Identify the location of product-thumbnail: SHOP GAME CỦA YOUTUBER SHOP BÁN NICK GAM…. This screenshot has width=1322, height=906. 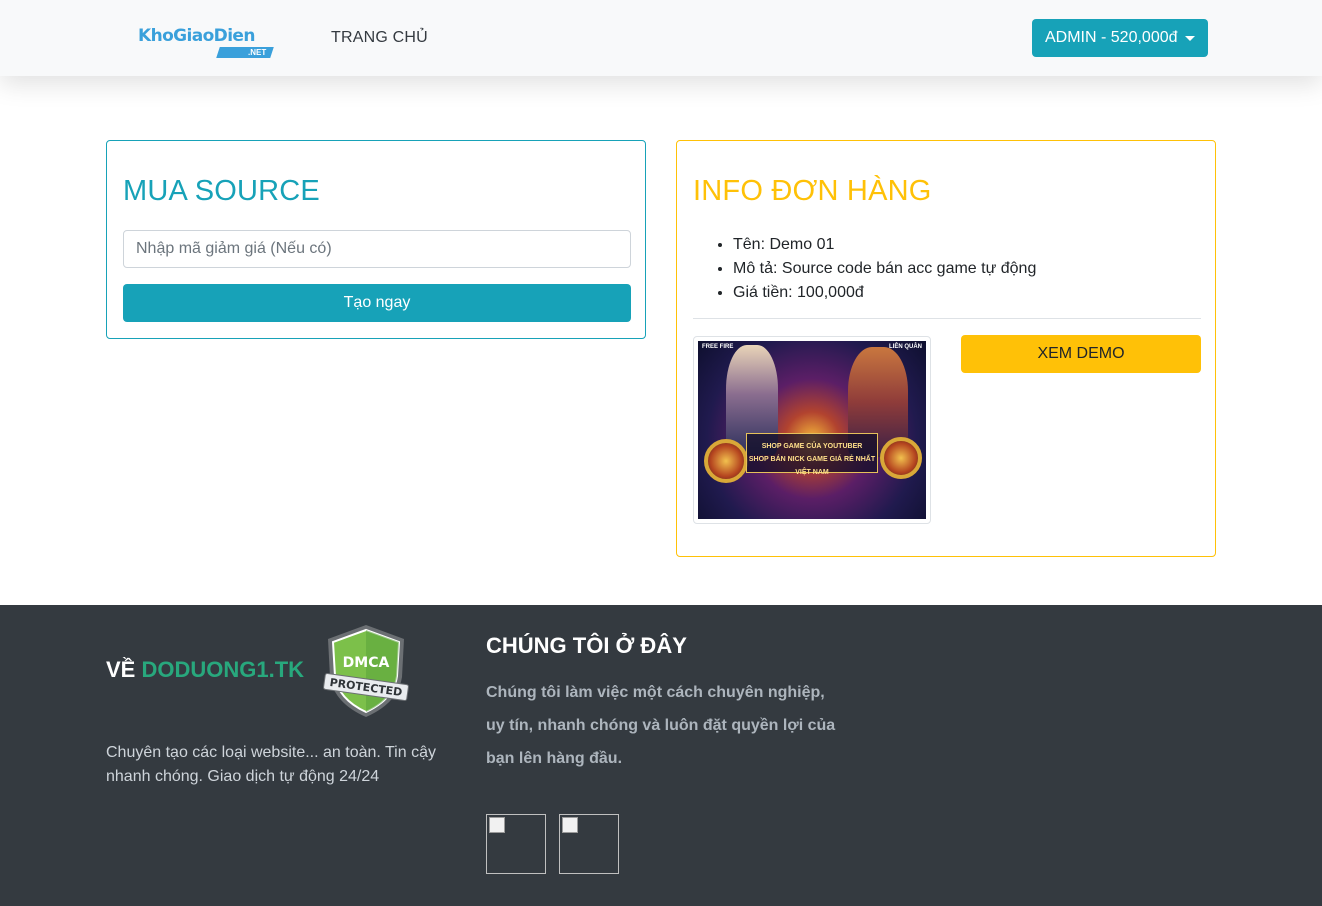
(812, 430).